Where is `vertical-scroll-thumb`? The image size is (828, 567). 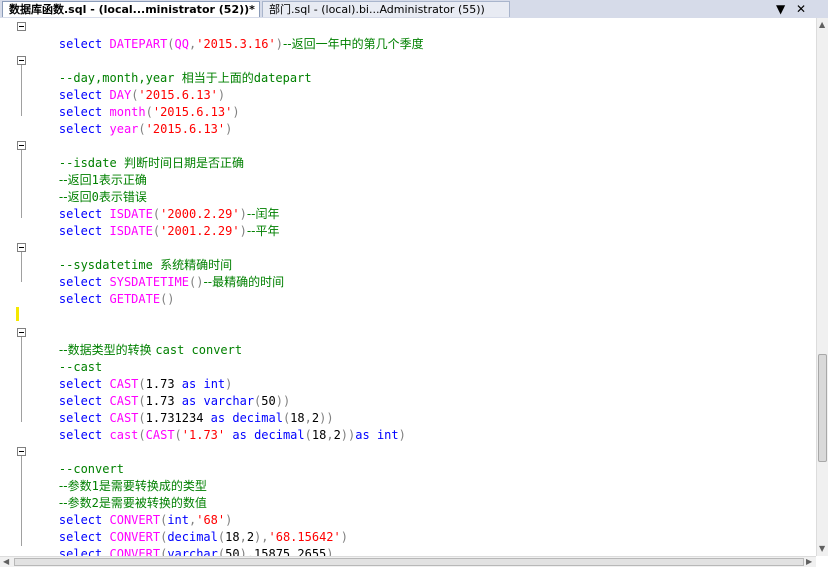
vertical-scroll-thumb is located at coordinates (822, 408).